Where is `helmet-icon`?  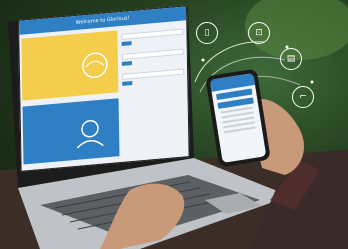
helmet-icon is located at coordinates (95, 65).